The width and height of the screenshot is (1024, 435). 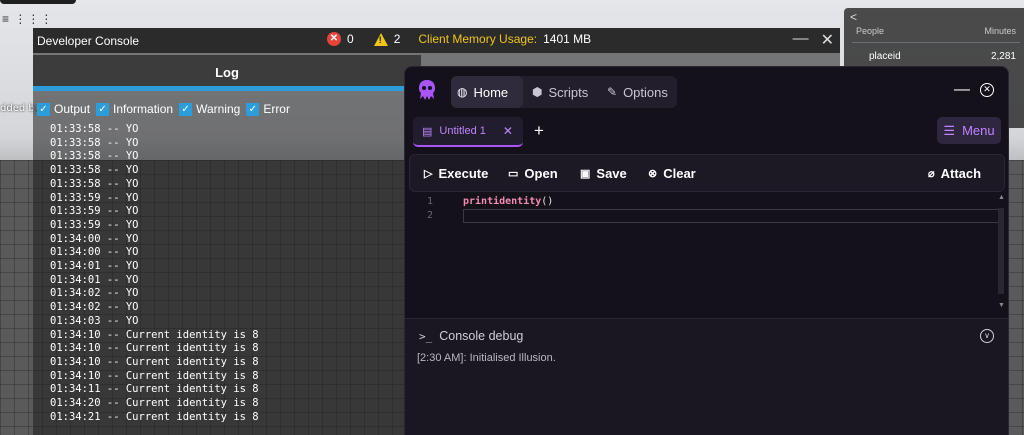 What do you see at coordinates (513, 173) in the screenshot?
I see `folder-icon: ▭` at bounding box center [513, 173].